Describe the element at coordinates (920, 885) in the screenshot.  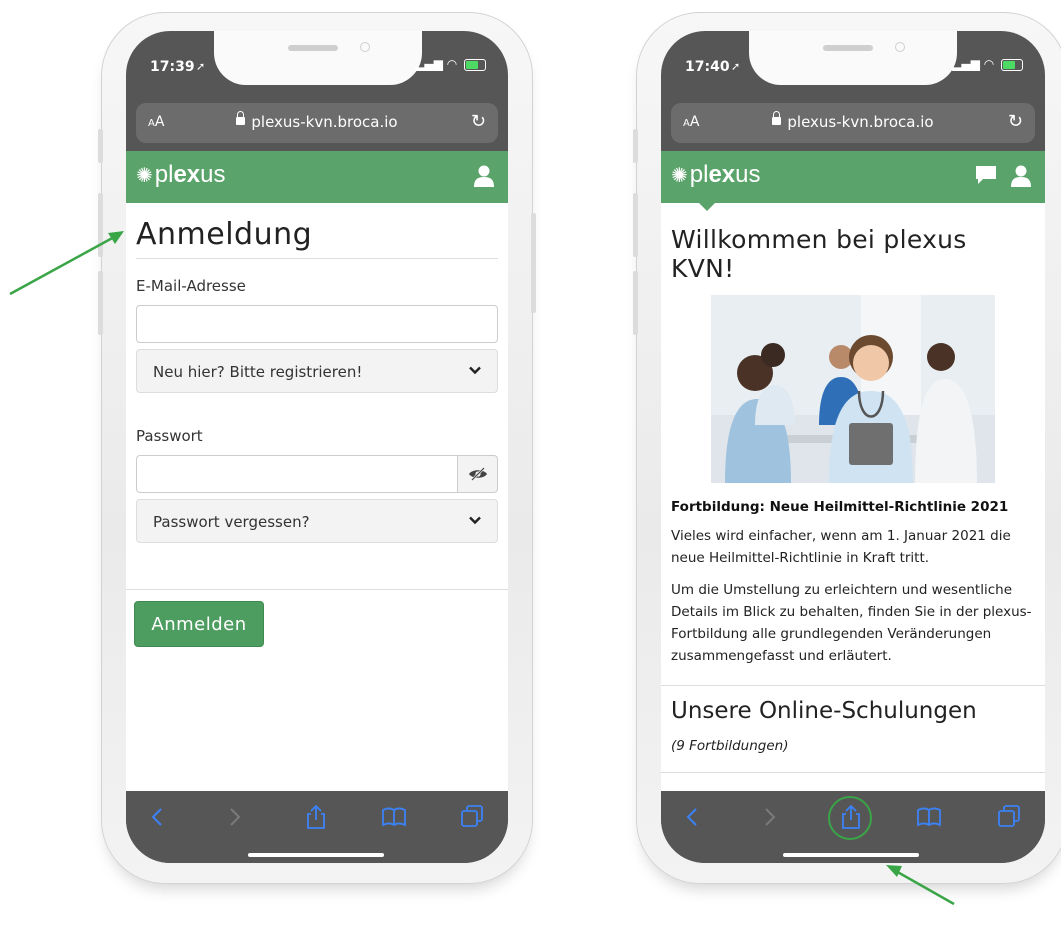
I see `arrow-to-home-indicator` at that location.